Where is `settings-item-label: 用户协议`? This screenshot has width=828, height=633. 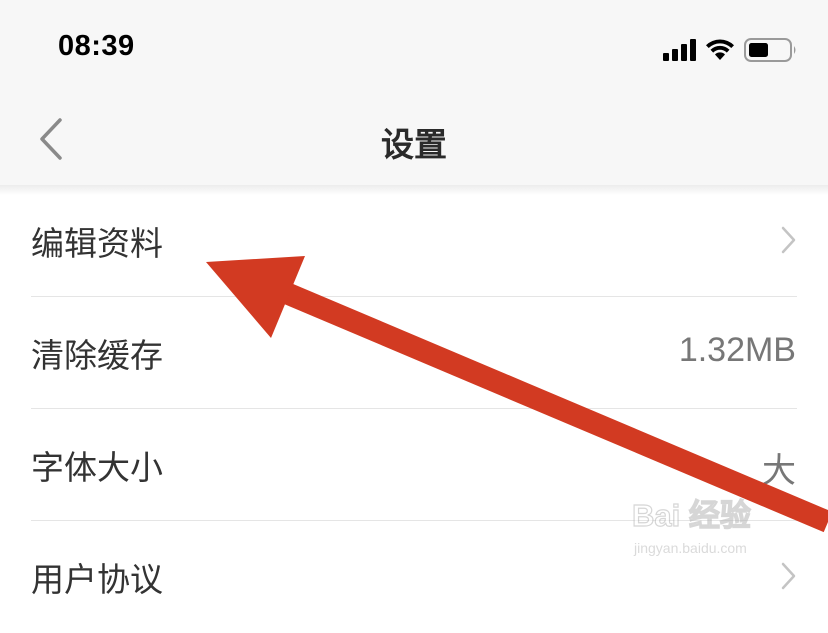
settings-item-label: 用户协议 is located at coordinates (97, 579).